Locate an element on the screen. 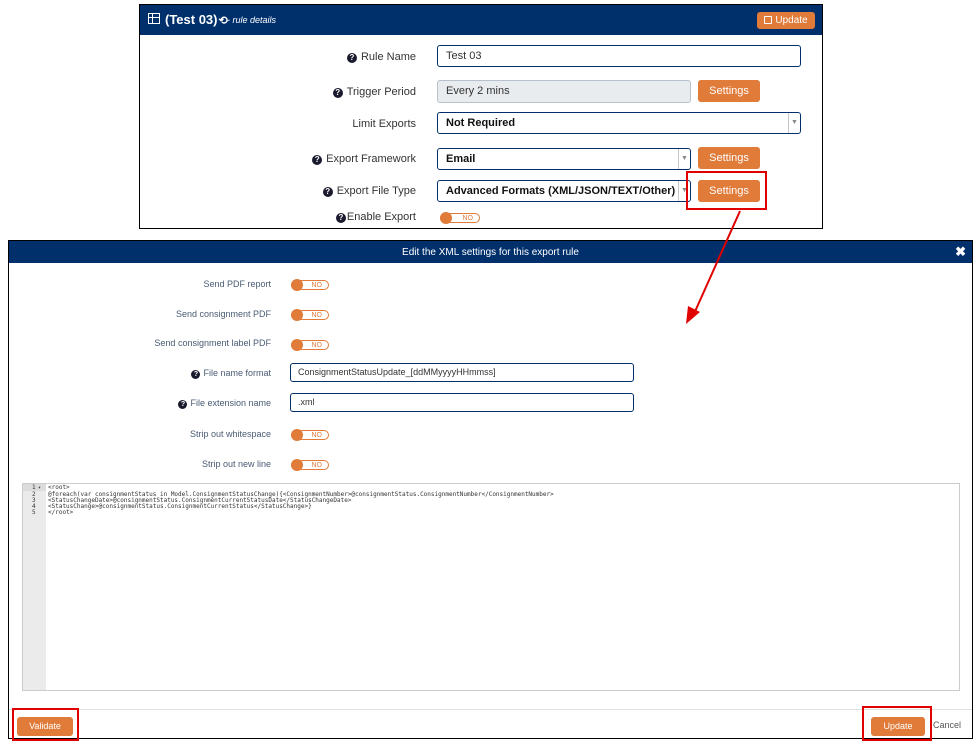  export-framework-value: Email is located at coordinates (461, 159).